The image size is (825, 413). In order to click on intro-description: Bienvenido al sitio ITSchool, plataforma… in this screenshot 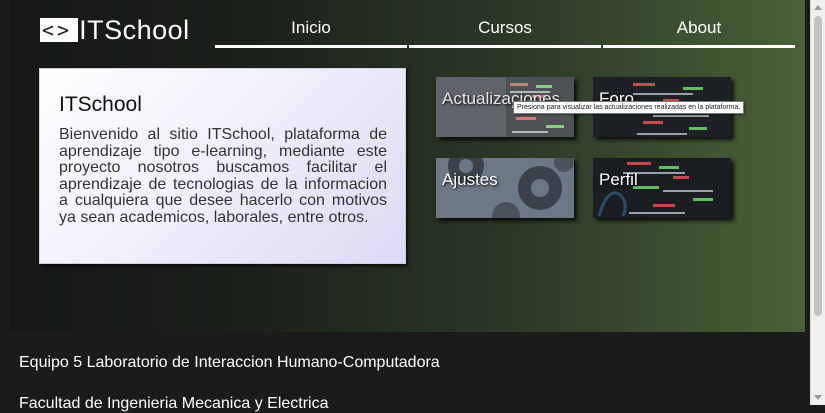, I will do `click(223, 176)`.